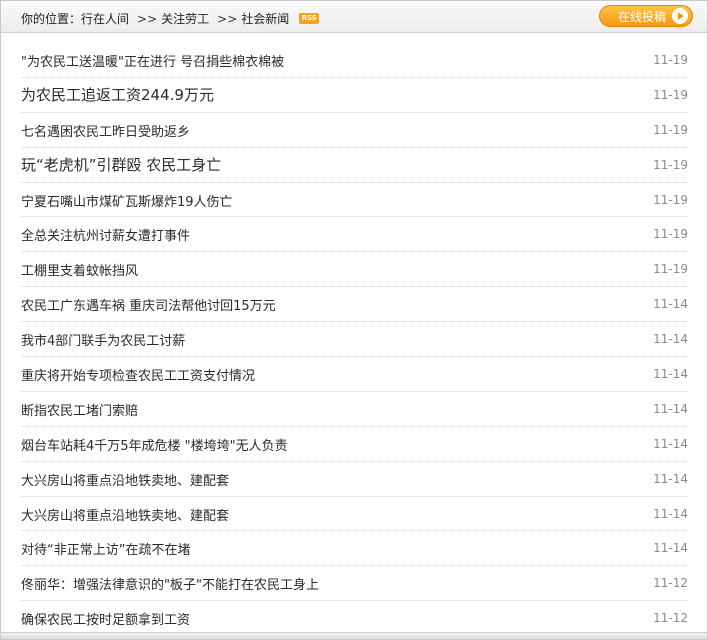 The image size is (708, 640). What do you see at coordinates (354, 444) in the screenshot?
I see `news-row: 烟台车站耗4千万5年成危楼 "楼垮垮"无人负责 11-14` at bounding box center [354, 444].